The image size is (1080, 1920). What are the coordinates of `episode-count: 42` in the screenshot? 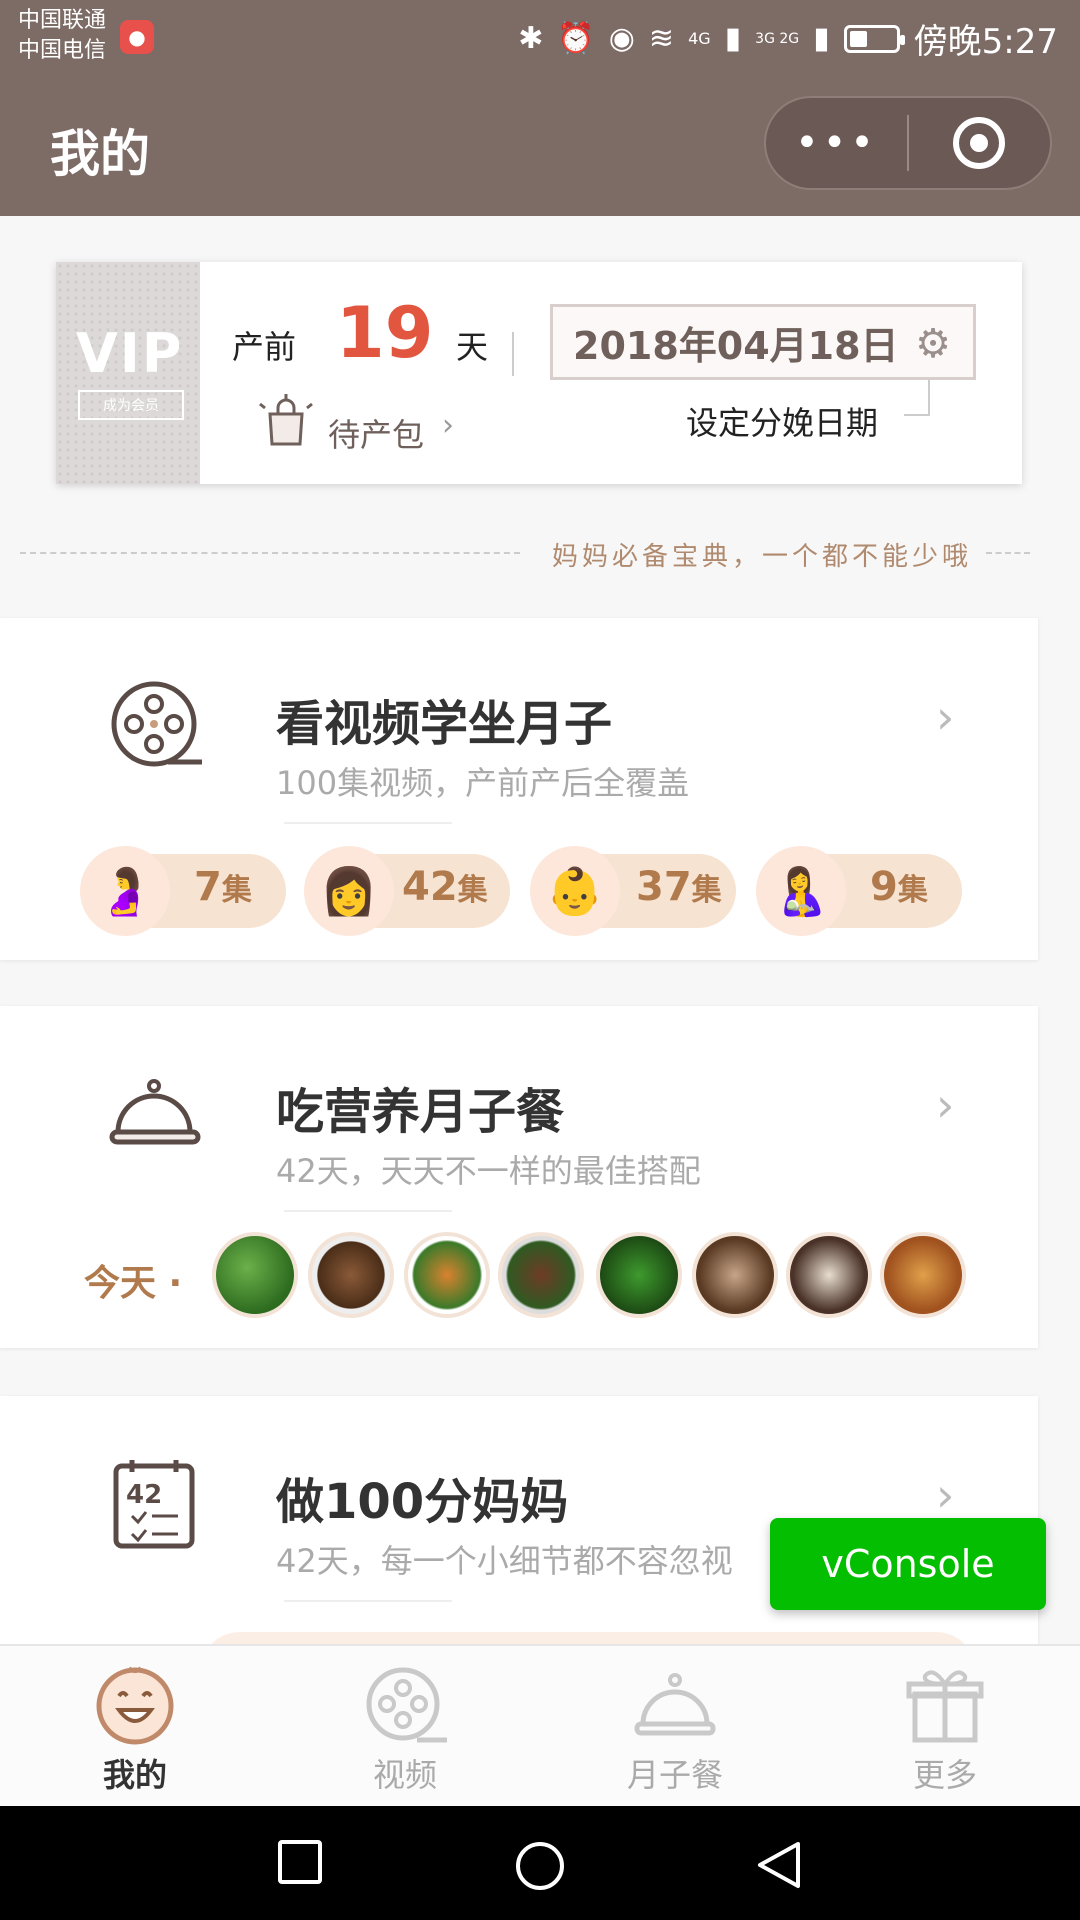 It's located at (430, 887).